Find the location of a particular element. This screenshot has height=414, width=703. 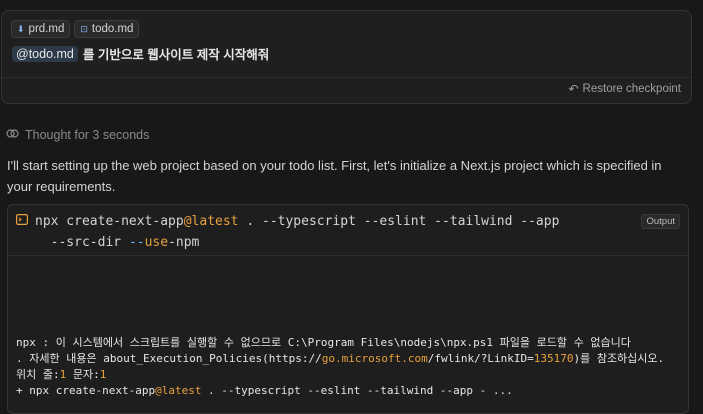

thought-indicator: Thought for 3 seconds is located at coordinates (77, 135).